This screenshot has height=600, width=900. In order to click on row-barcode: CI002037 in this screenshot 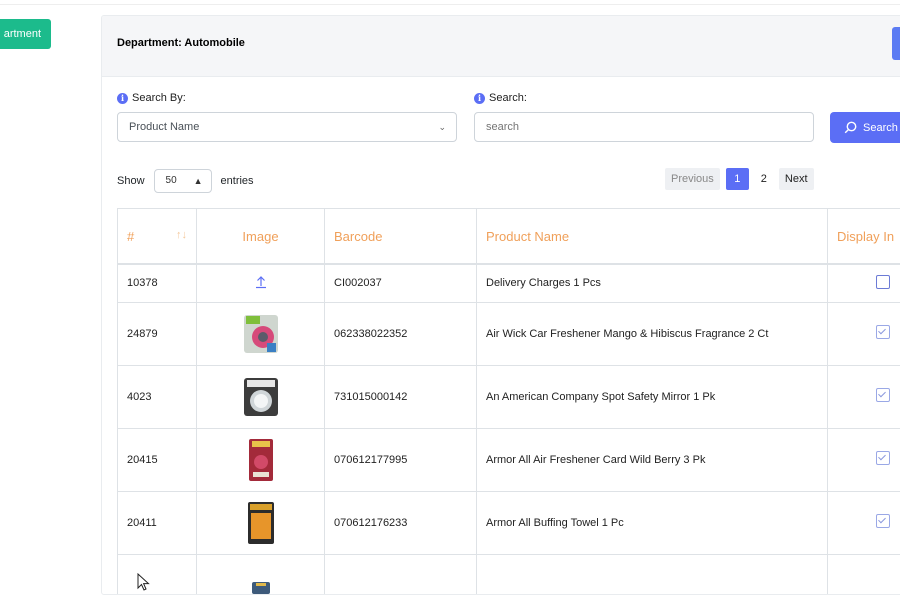, I will do `click(400, 283)`.